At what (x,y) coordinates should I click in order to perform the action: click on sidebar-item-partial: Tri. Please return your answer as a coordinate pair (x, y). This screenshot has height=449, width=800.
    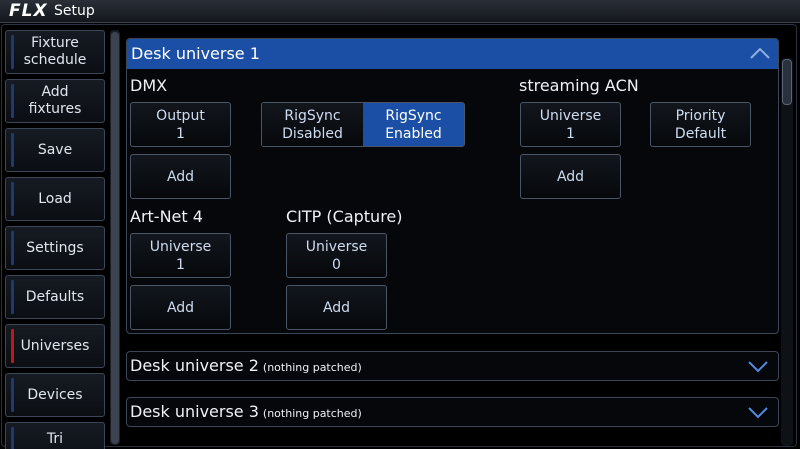
    Looking at the image, I should click on (55, 435).